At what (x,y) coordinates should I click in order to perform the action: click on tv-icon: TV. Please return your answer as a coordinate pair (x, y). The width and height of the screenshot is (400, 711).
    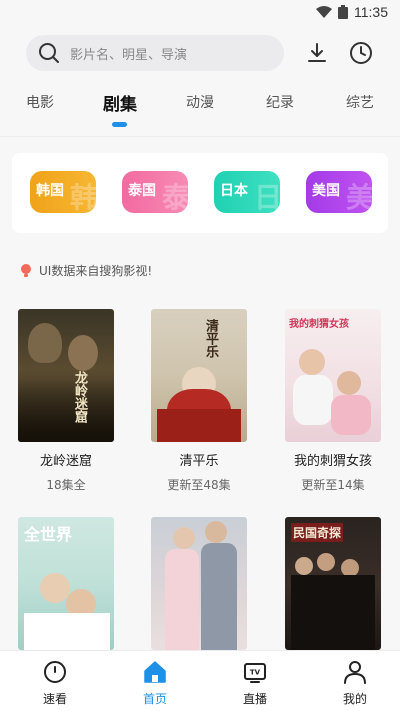
    Looking at the image, I should click on (255, 673).